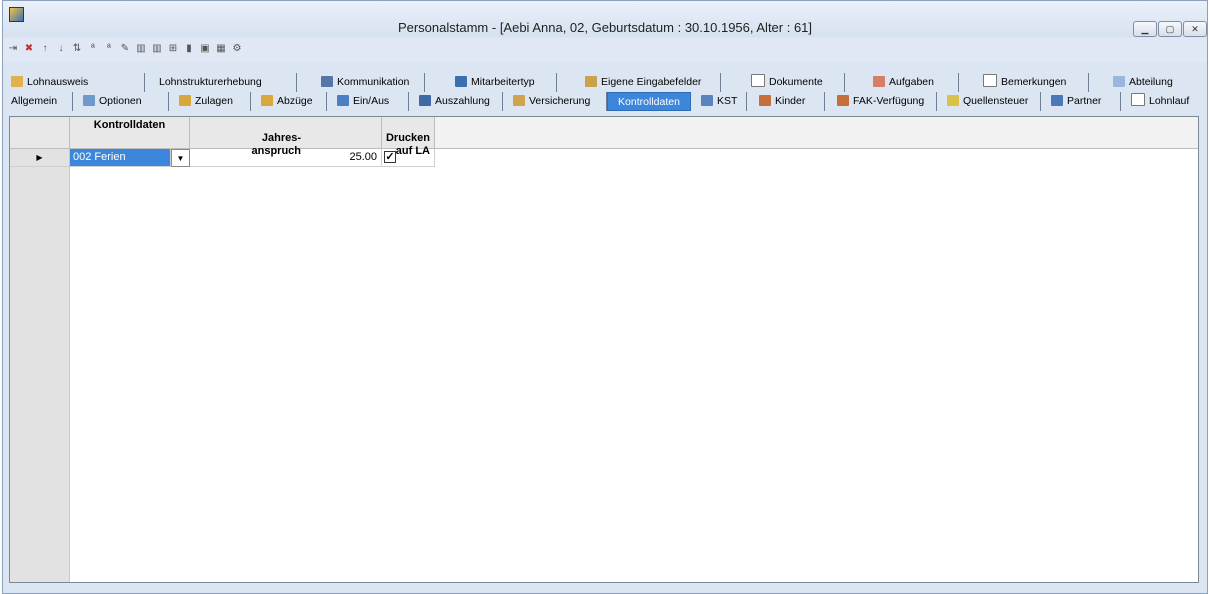 The image size is (1210, 594). Describe the element at coordinates (816, 133) in the screenshot. I see `grid-header-filler` at that location.